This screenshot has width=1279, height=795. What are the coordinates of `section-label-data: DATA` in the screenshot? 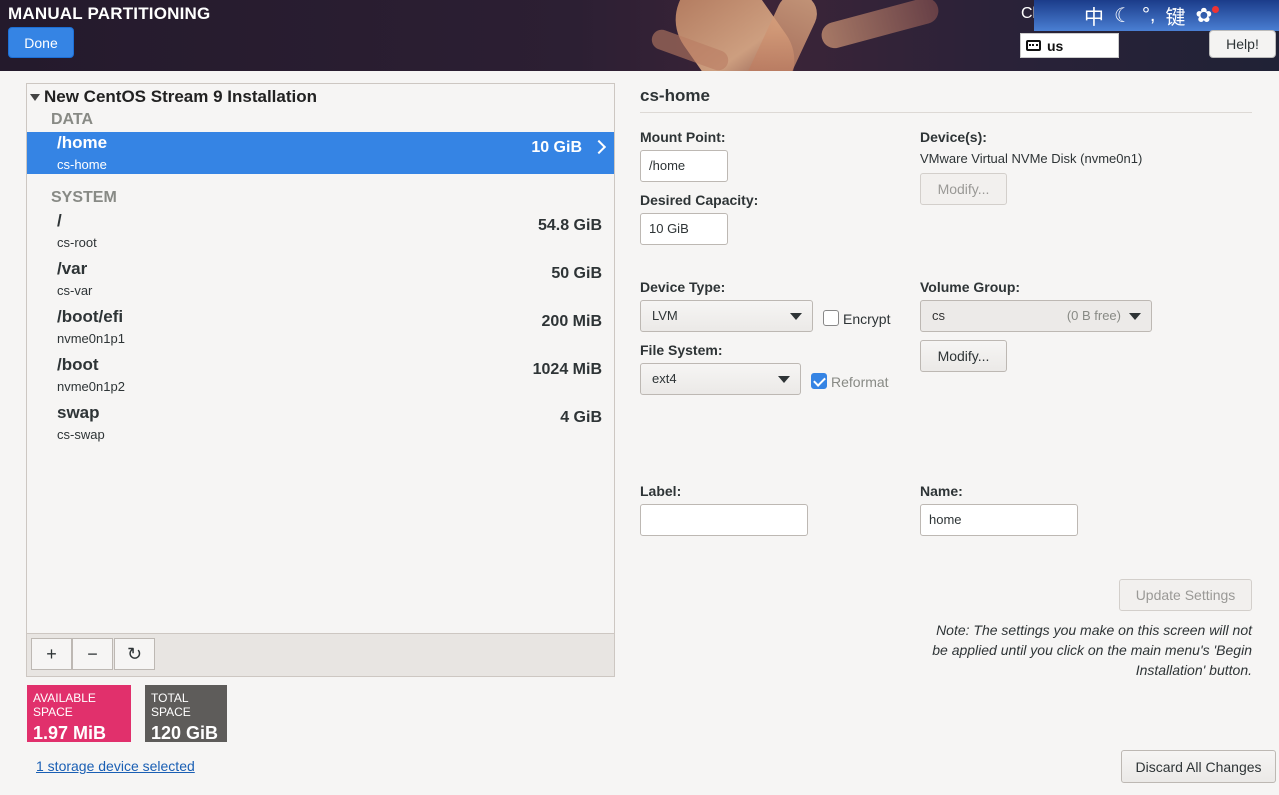 It's located at (72, 119).